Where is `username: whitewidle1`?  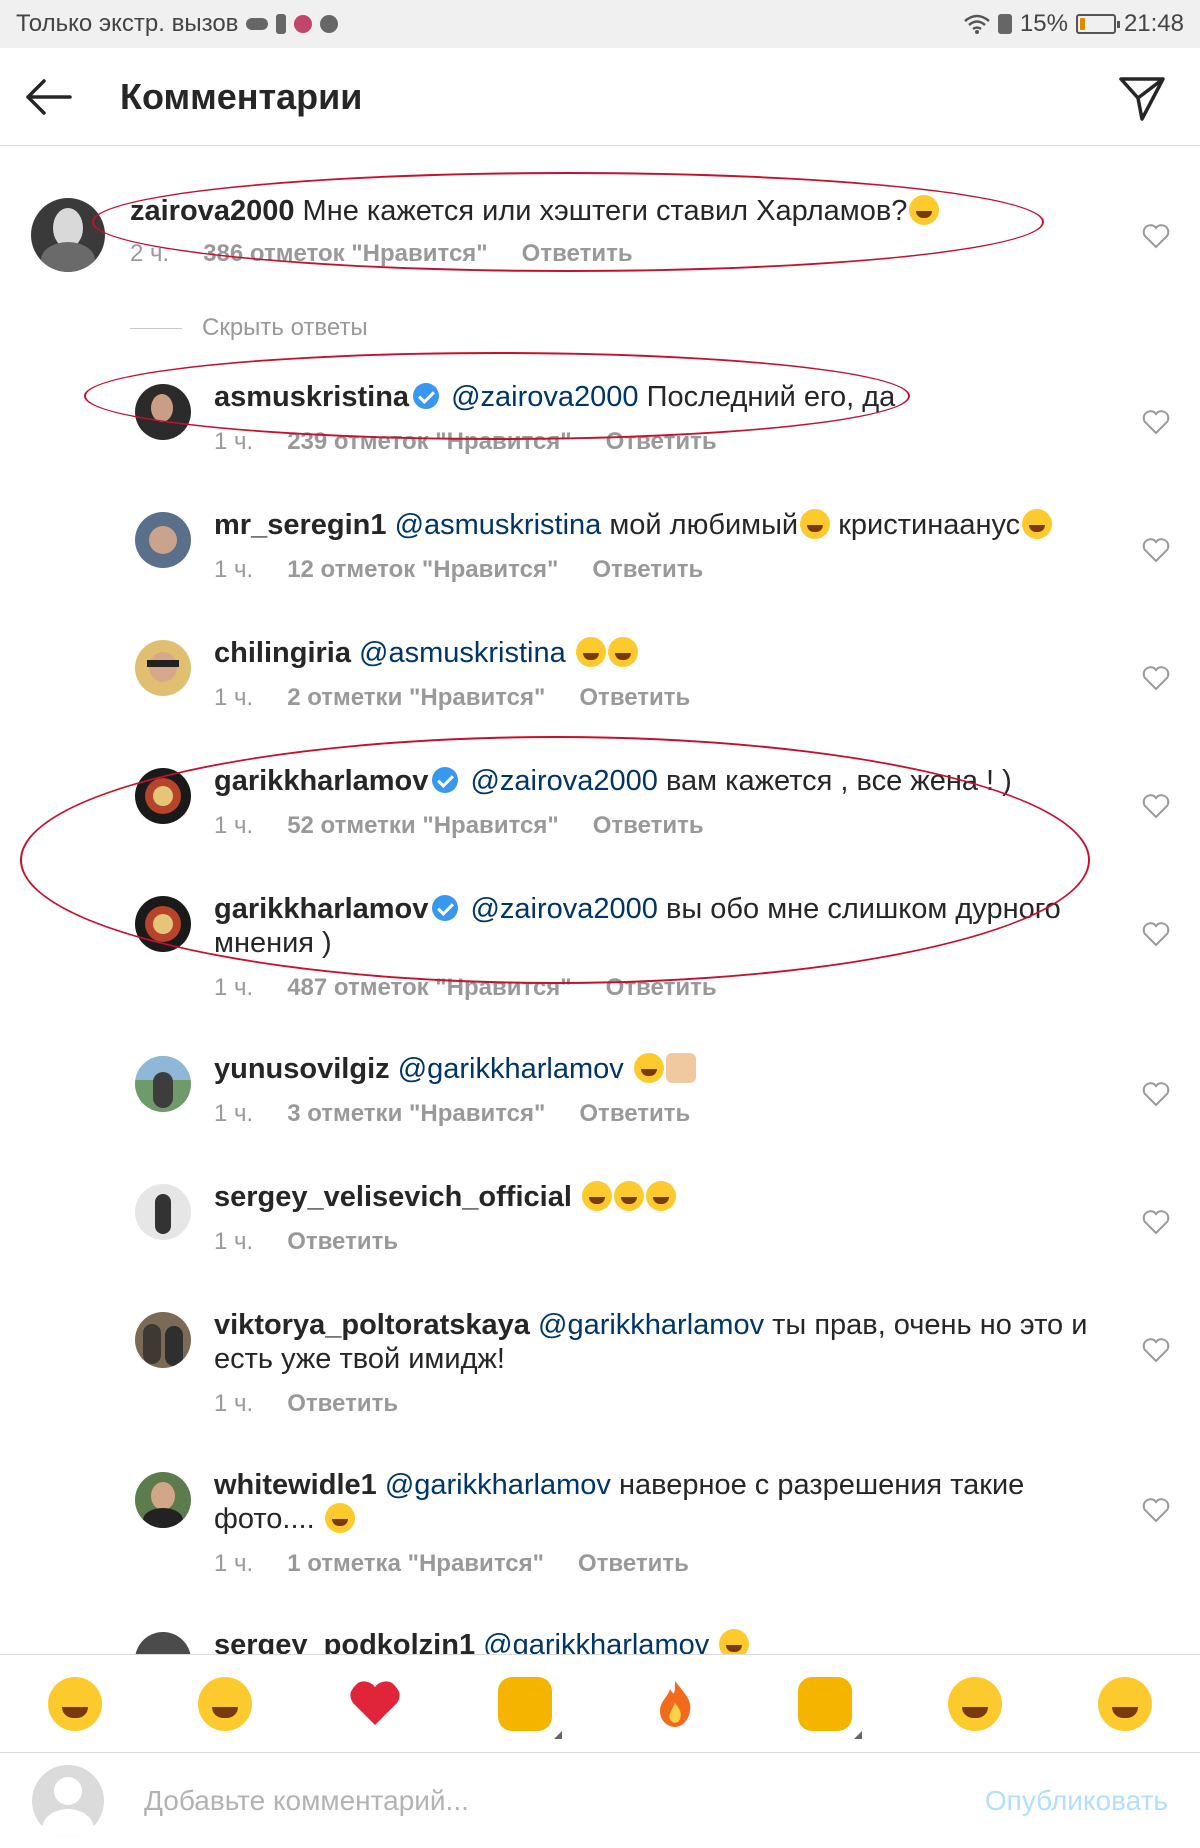
username: whitewidle1 is located at coordinates (295, 1485).